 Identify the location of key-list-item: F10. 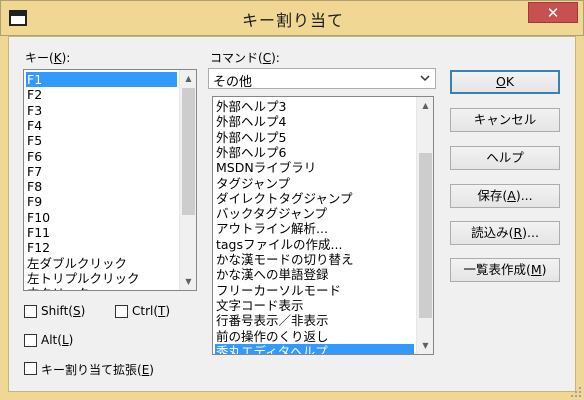
(101, 217).